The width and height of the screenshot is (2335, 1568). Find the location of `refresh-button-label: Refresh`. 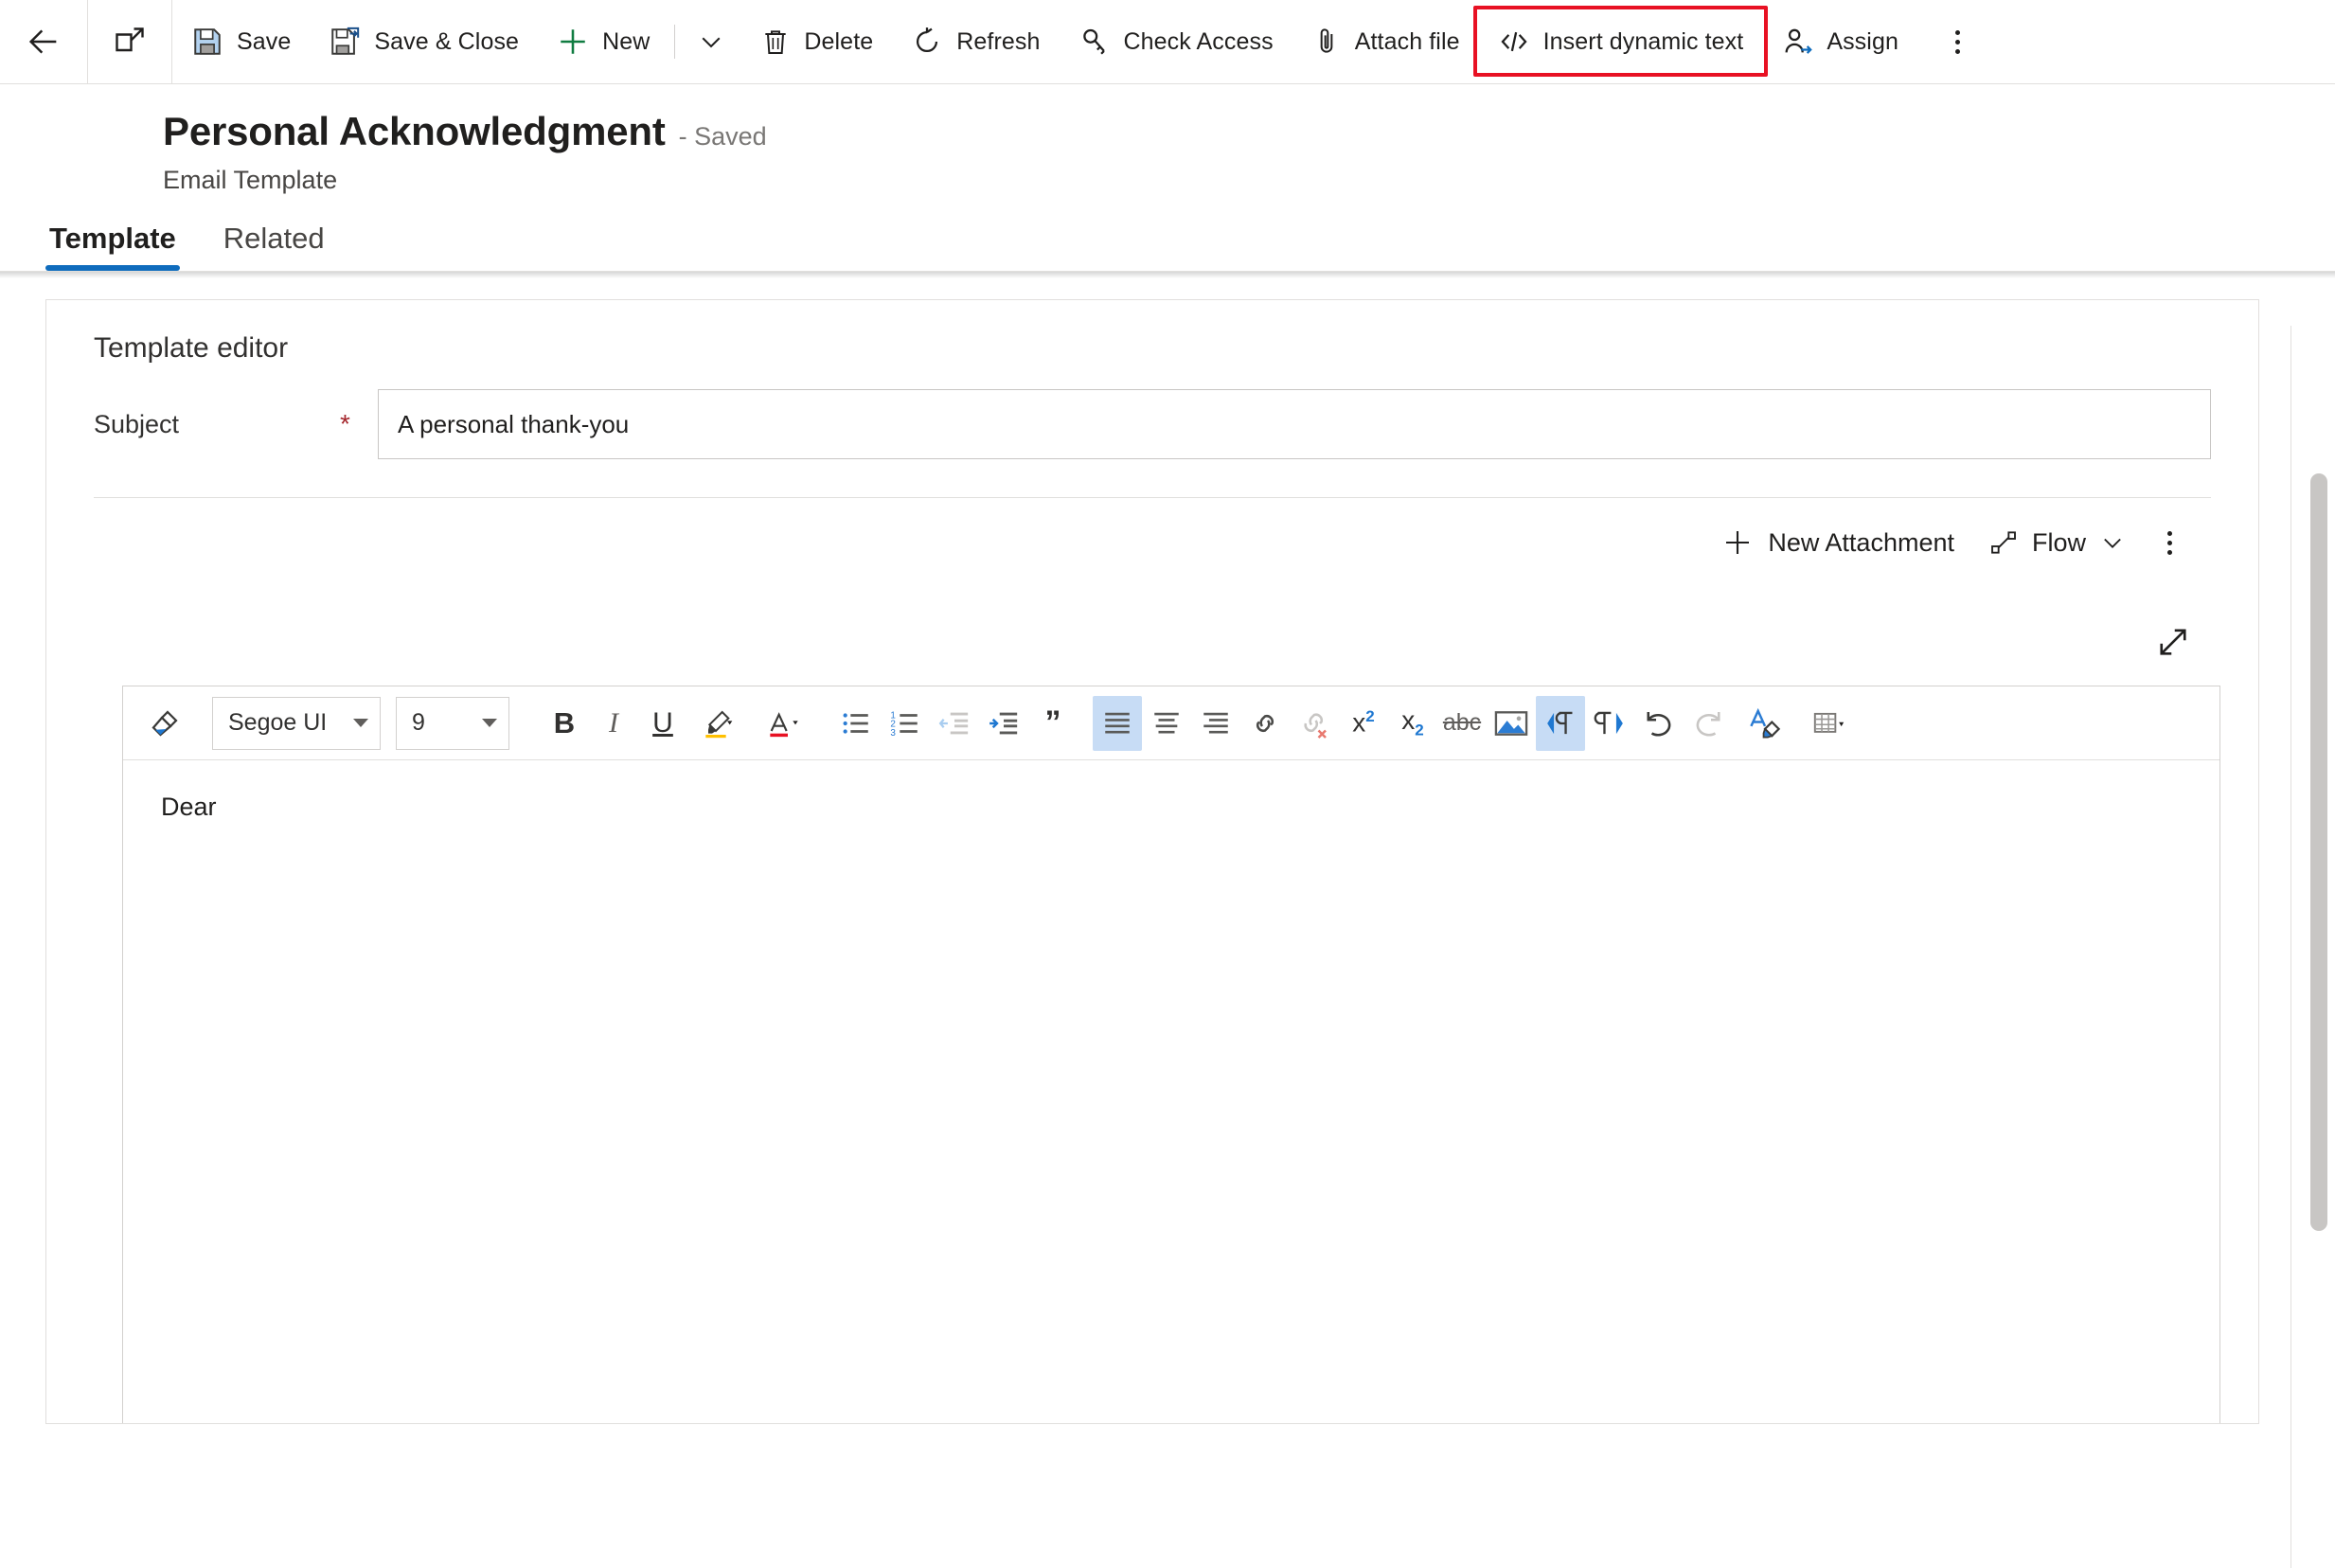

refresh-button-label: Refresh is located at coordinates (998, 41).